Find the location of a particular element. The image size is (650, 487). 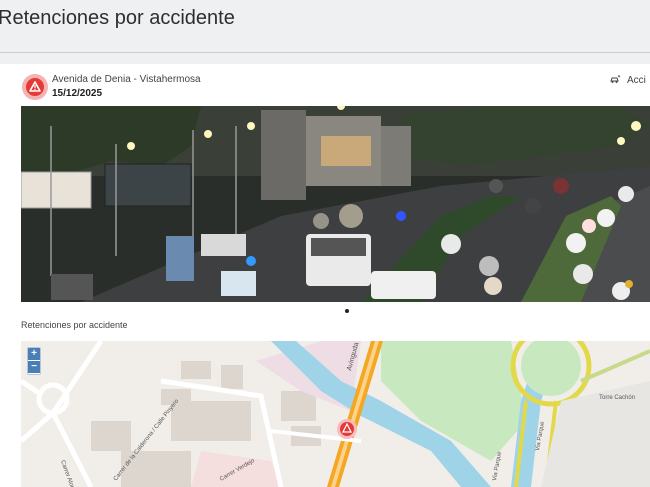

incident-type-label: Acci is located at coordinates (636, 80).